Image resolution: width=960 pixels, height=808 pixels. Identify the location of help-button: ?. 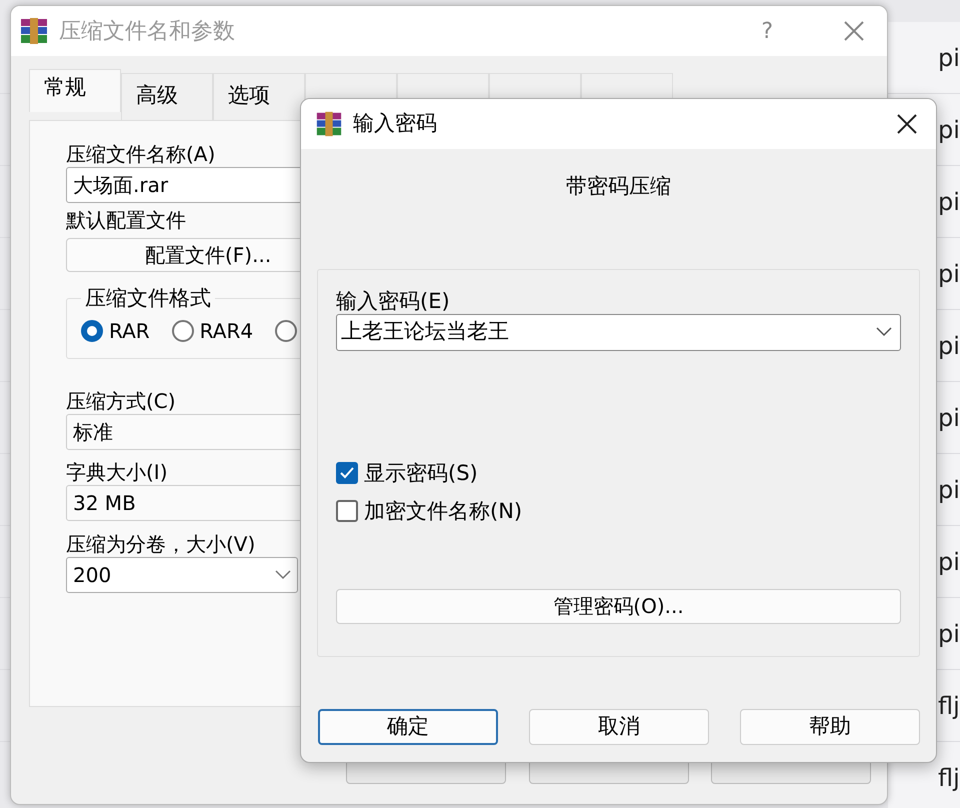
(767, 31).